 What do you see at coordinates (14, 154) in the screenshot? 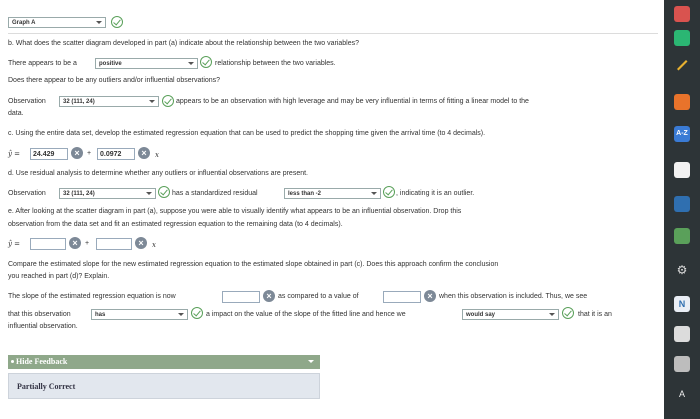
I see `part-c-yhat: ŷ =` at bounding box center [14, 154].